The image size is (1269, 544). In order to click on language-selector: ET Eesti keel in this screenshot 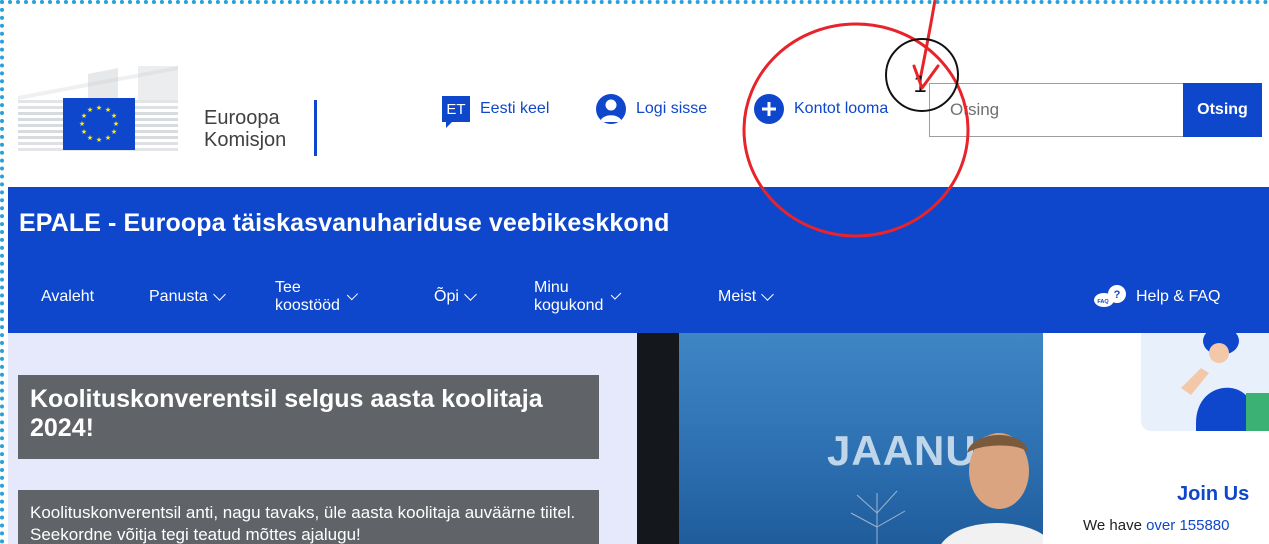, I will do `click(496, 109)`.